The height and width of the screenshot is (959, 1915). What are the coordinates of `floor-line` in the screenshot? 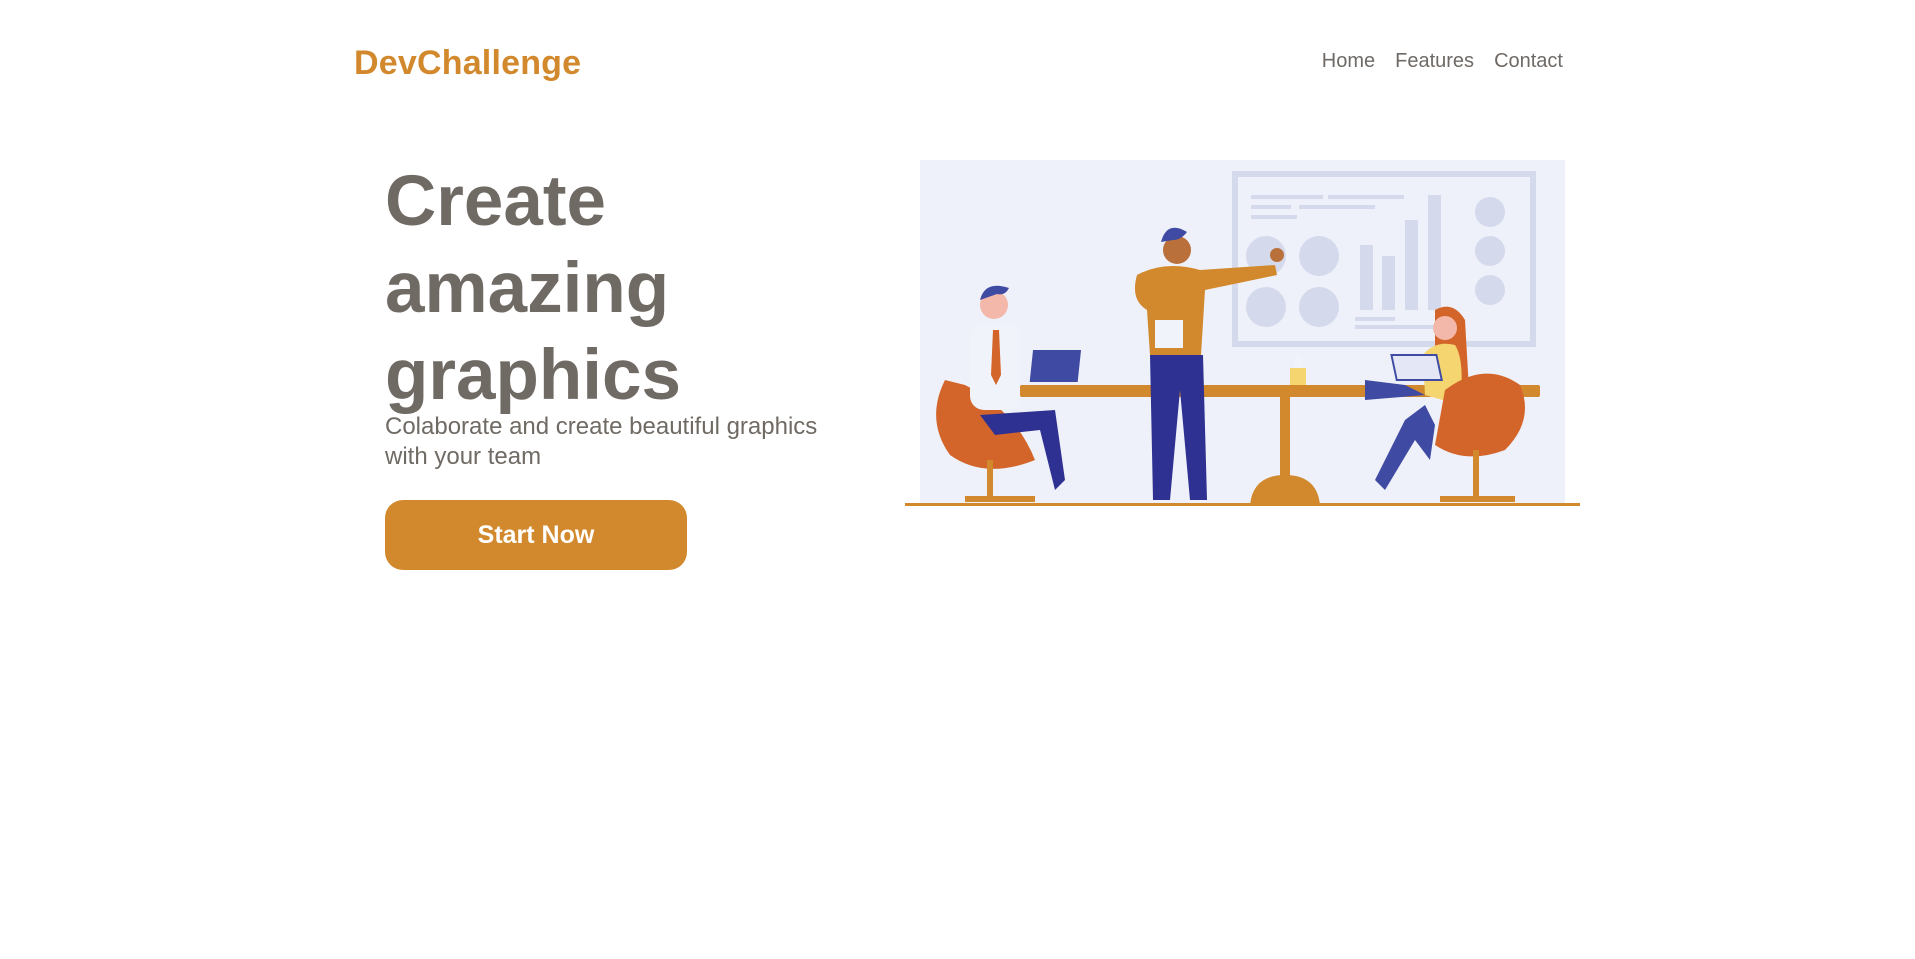 It's located at (1242, 504).